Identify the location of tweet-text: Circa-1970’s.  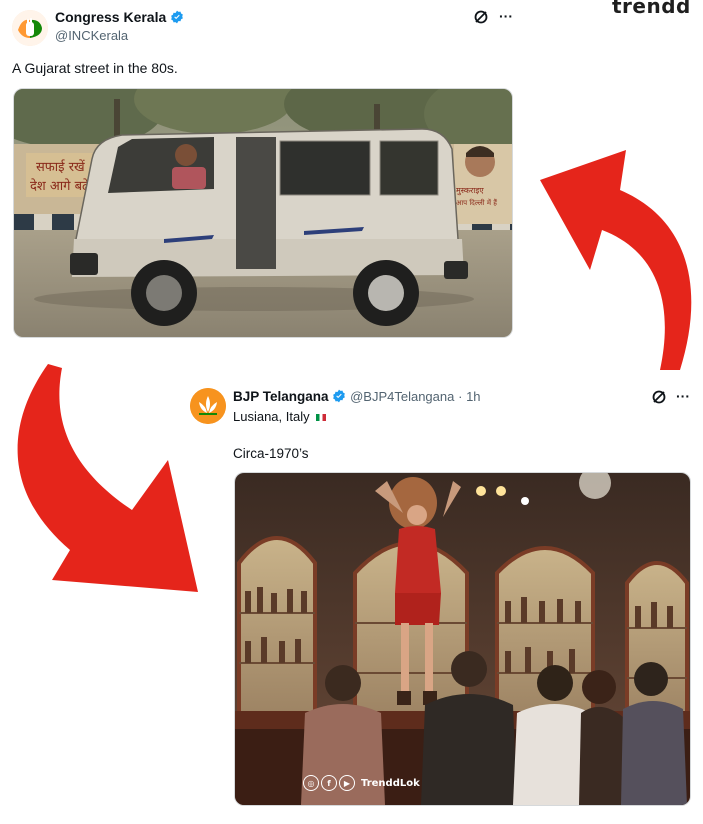
(271, 453).